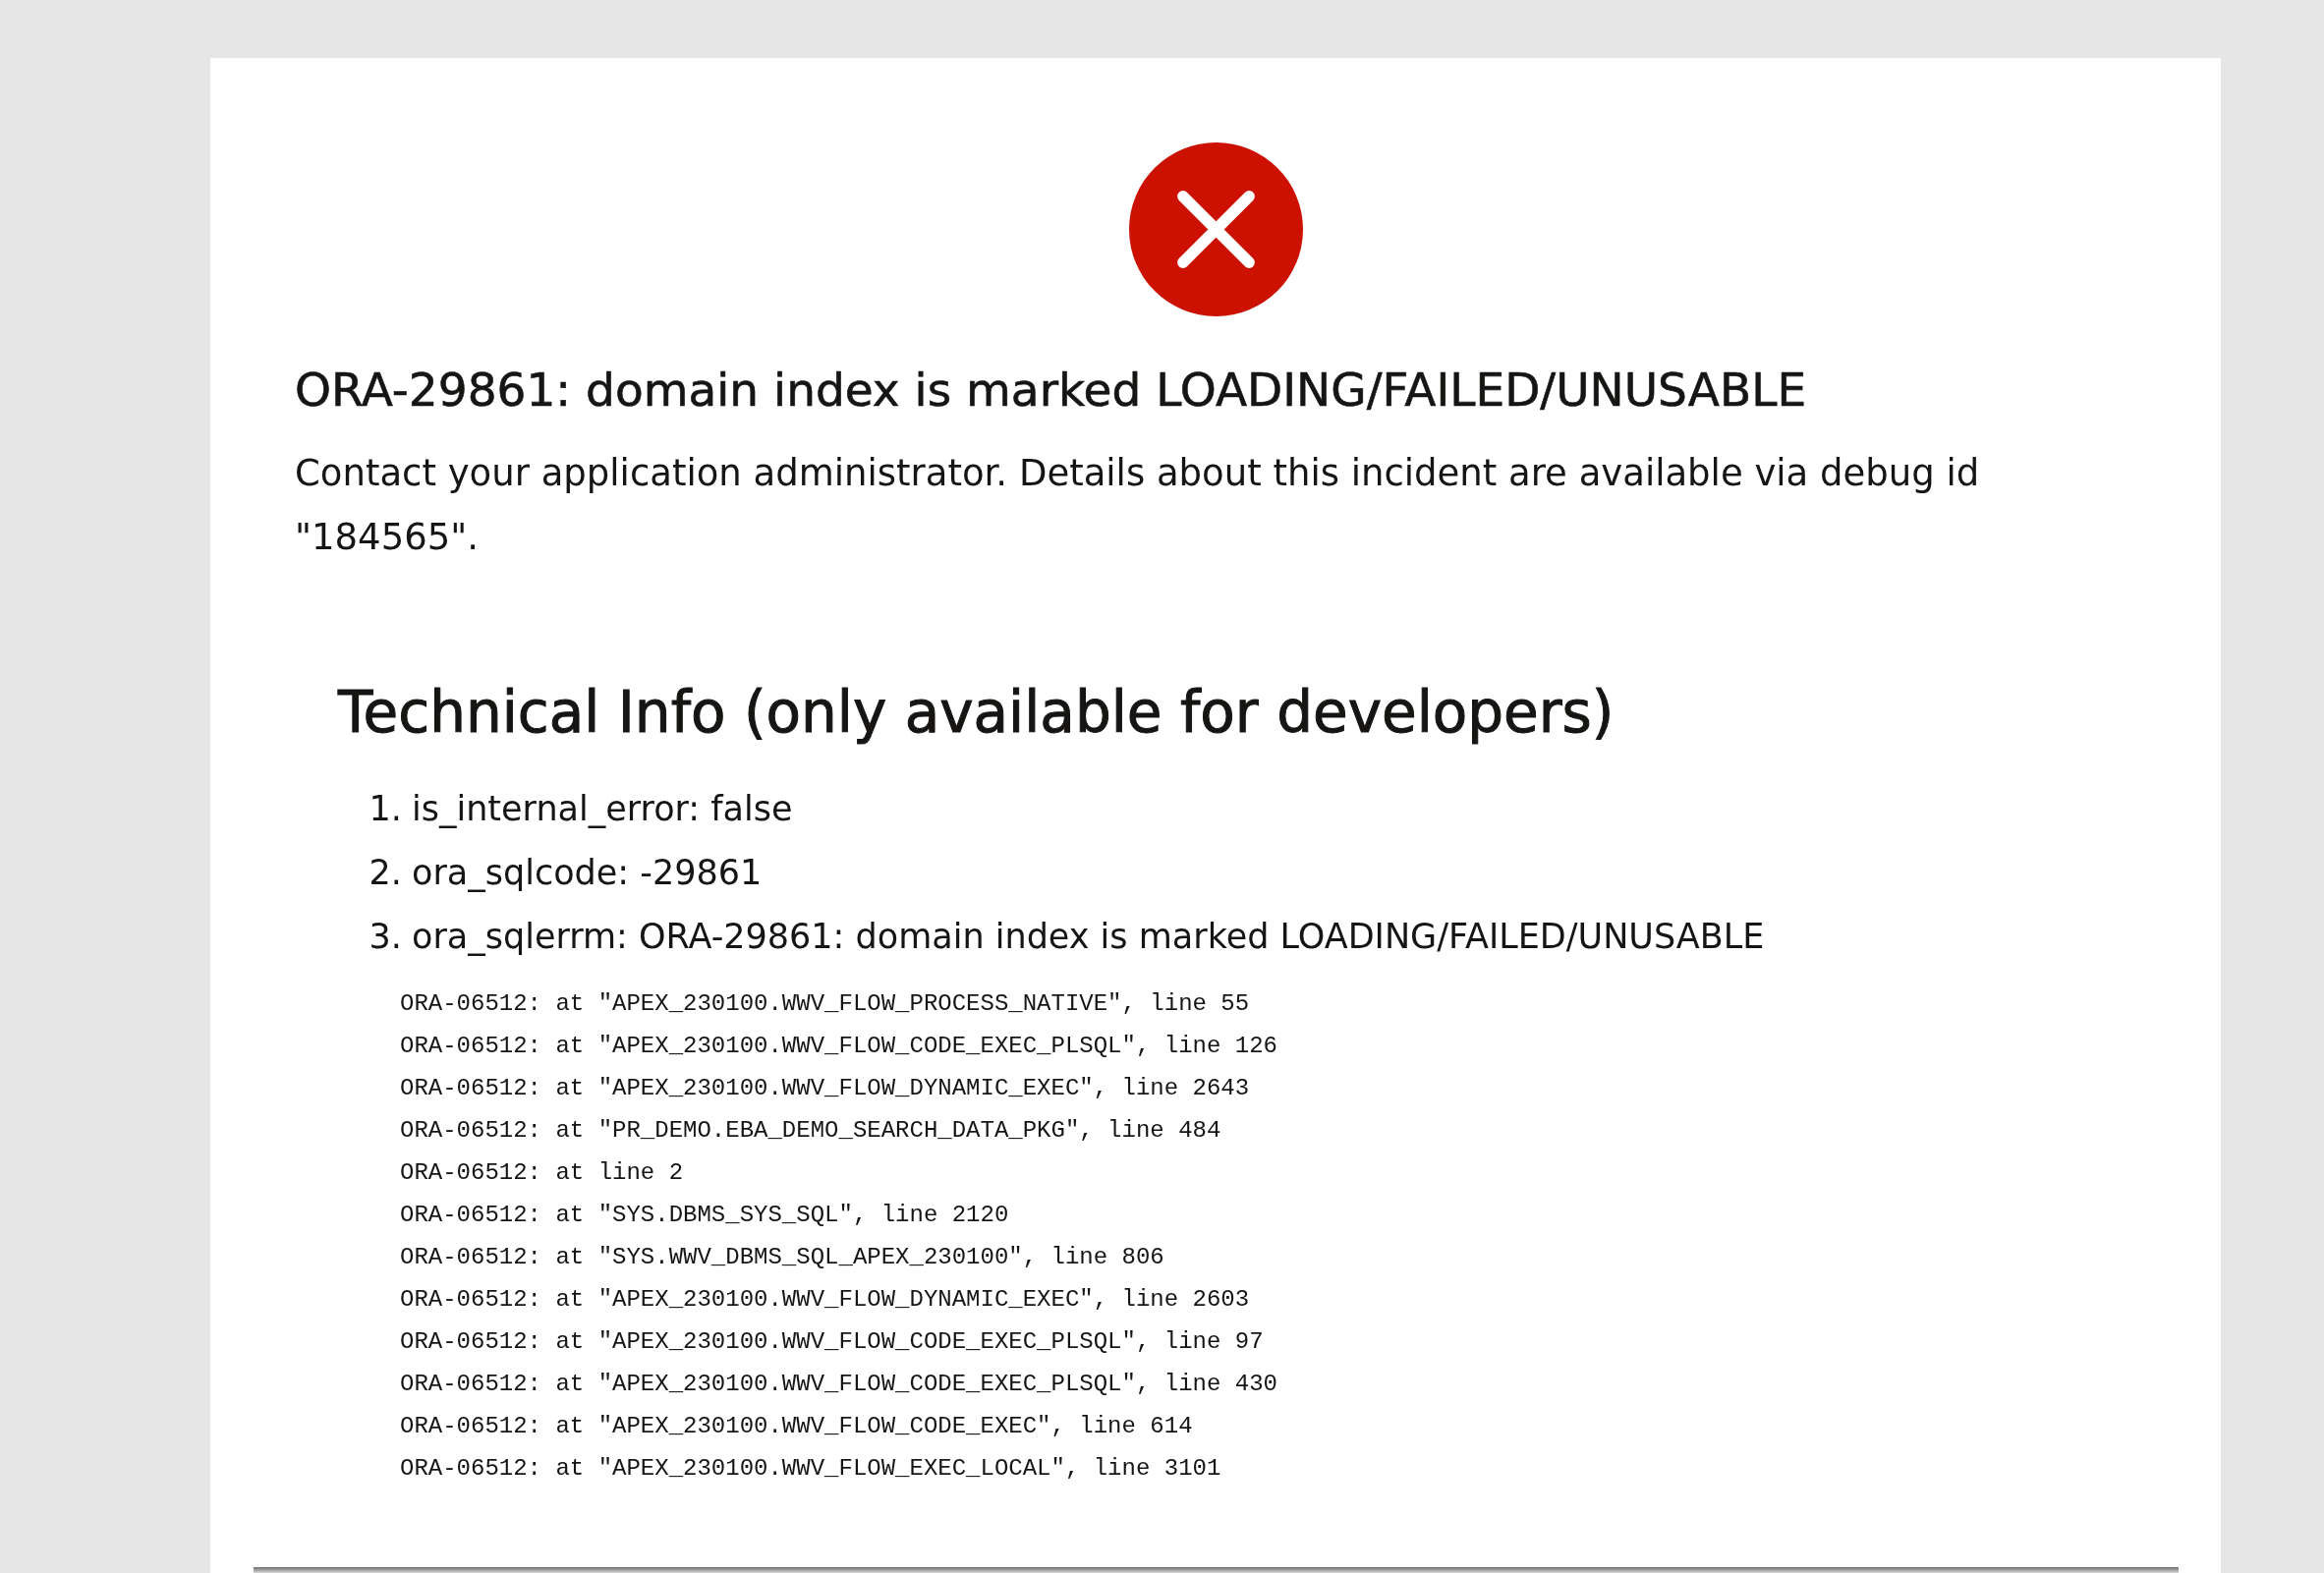 The image size is (2324, 1573). Describe the element at coordinates (833, 1342) in the screenshot. I see `stack-trace-line: ORA-06512: at "APEX_230100.WWV_FLOW_CODE_EXEC_PLSQL", line 97` at that location.